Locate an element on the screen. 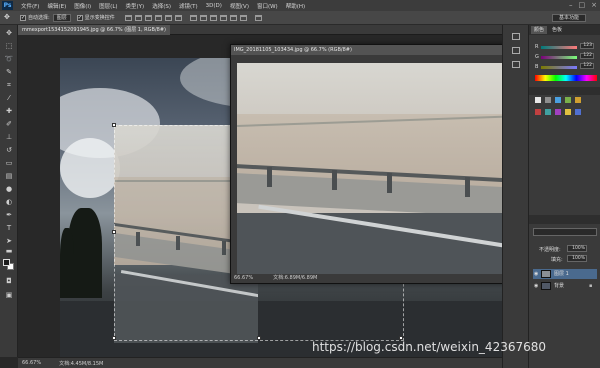 This screenshot has height=368, width=600. close-button: × is located at coordinates (594, 5).